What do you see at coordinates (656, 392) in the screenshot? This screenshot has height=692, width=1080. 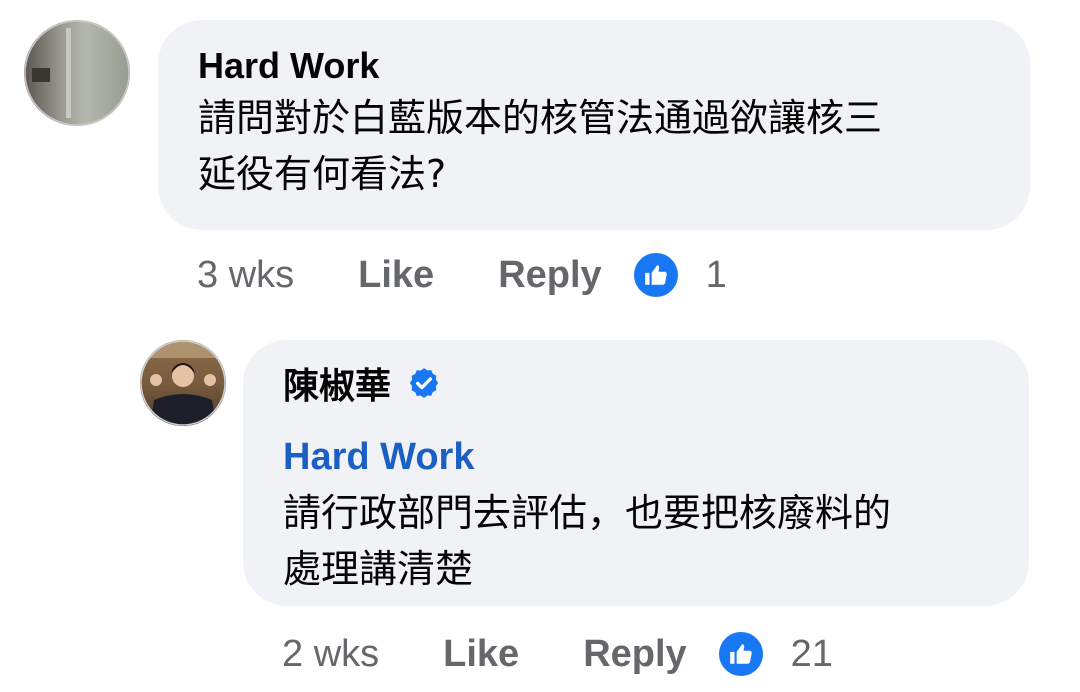 I see `reply-author-row: 陳椒華` at bounding box center [656, 392].